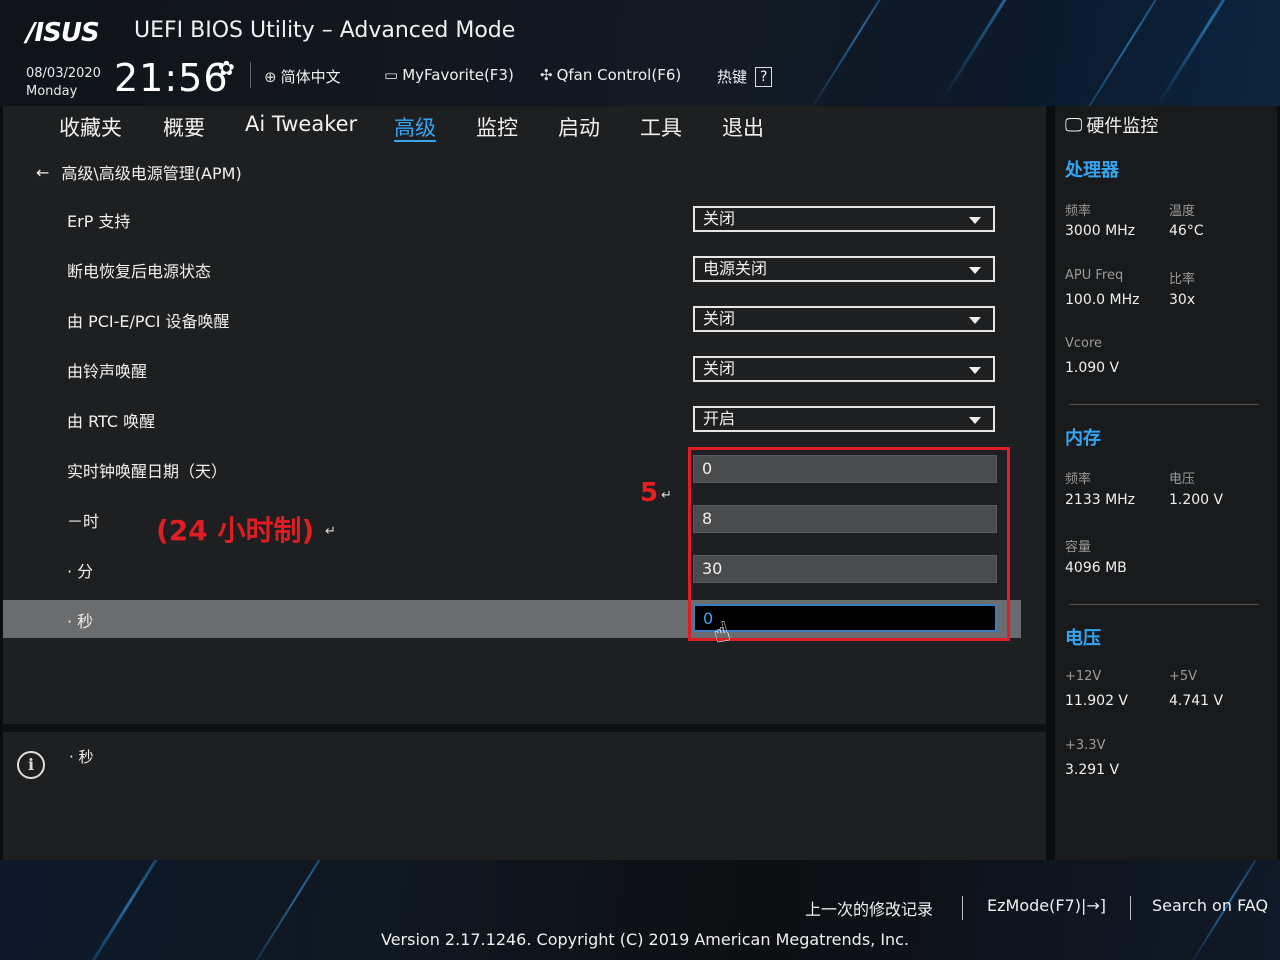 This screenshot has width=1280, height=960. Describe the element at coordinates (270, 76) in the screenshot. I see `globe-icon: ⊕` at that location.